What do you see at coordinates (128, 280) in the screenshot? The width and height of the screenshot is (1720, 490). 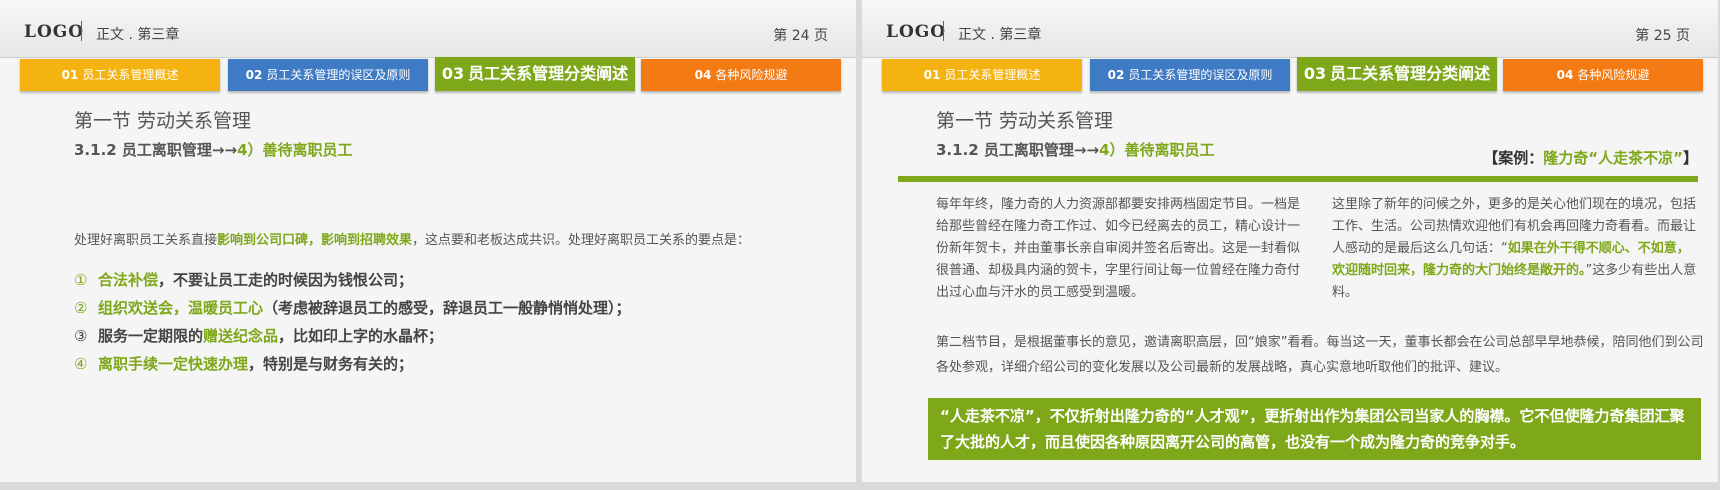 I see `item-highlight: 合法补偿` at bounding box center [128, 280].